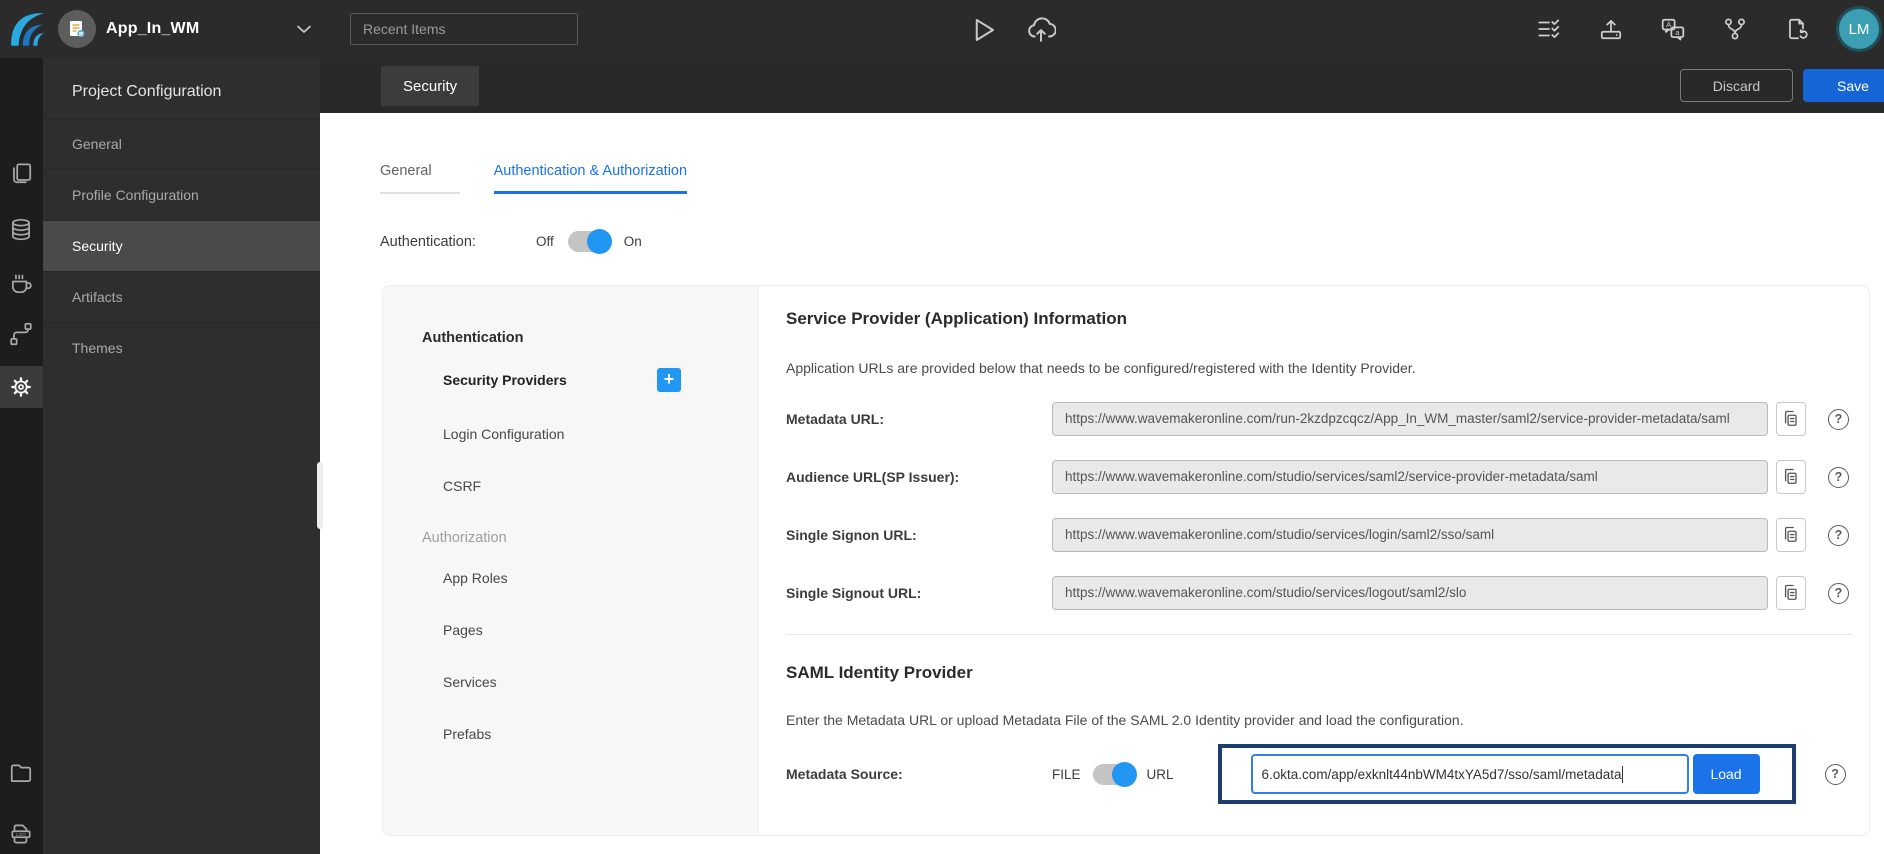 The width and height of the screenshot is (1884, 854). Describe the element at coordinates (590, 178) in the screenshot. I see `tab-authentication-authorization: Authentication & Authorization` at that location.